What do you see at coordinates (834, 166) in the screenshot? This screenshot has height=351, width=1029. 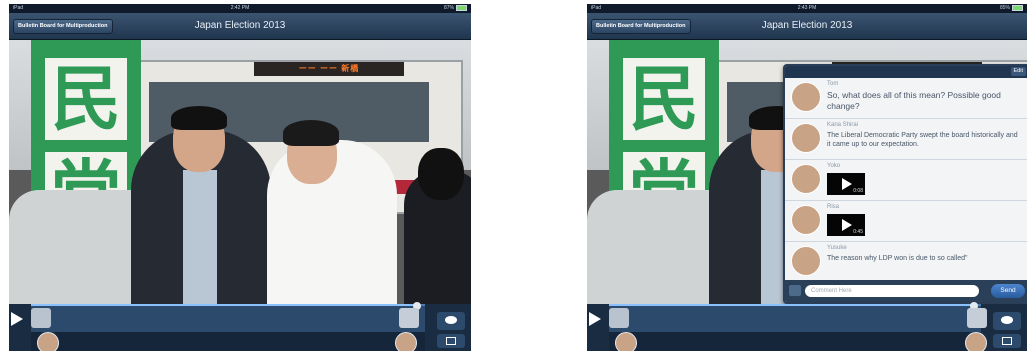 I see `comment-author: Yoko` at bounding box center [834, 166].